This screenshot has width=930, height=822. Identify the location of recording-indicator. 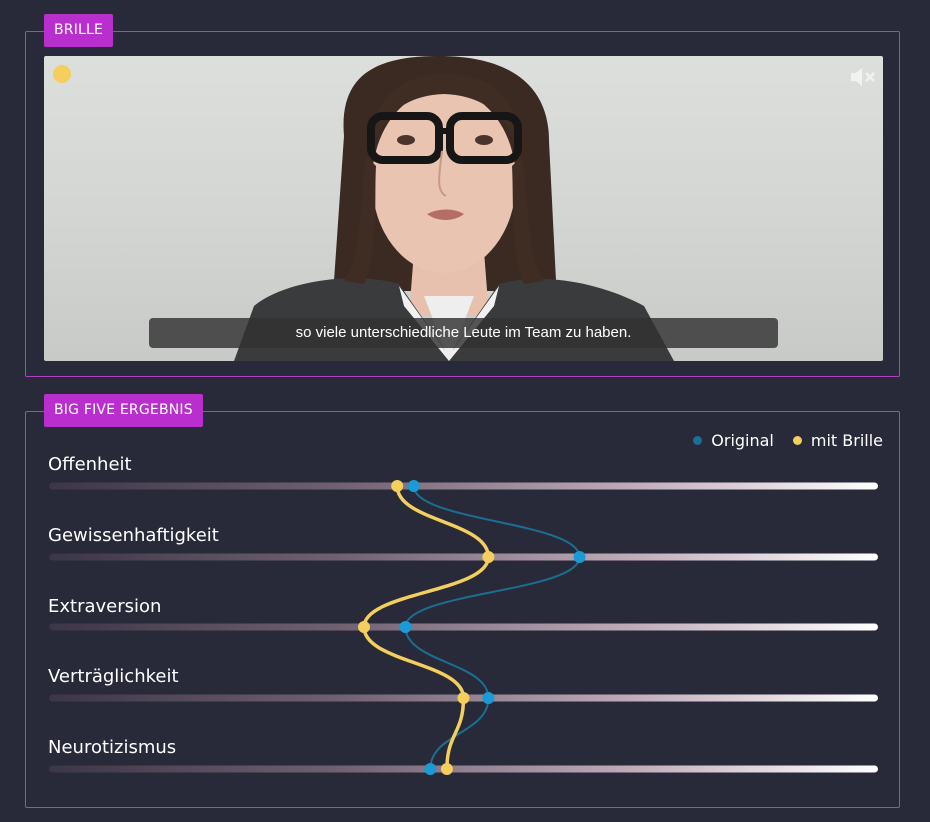
(62, 74).